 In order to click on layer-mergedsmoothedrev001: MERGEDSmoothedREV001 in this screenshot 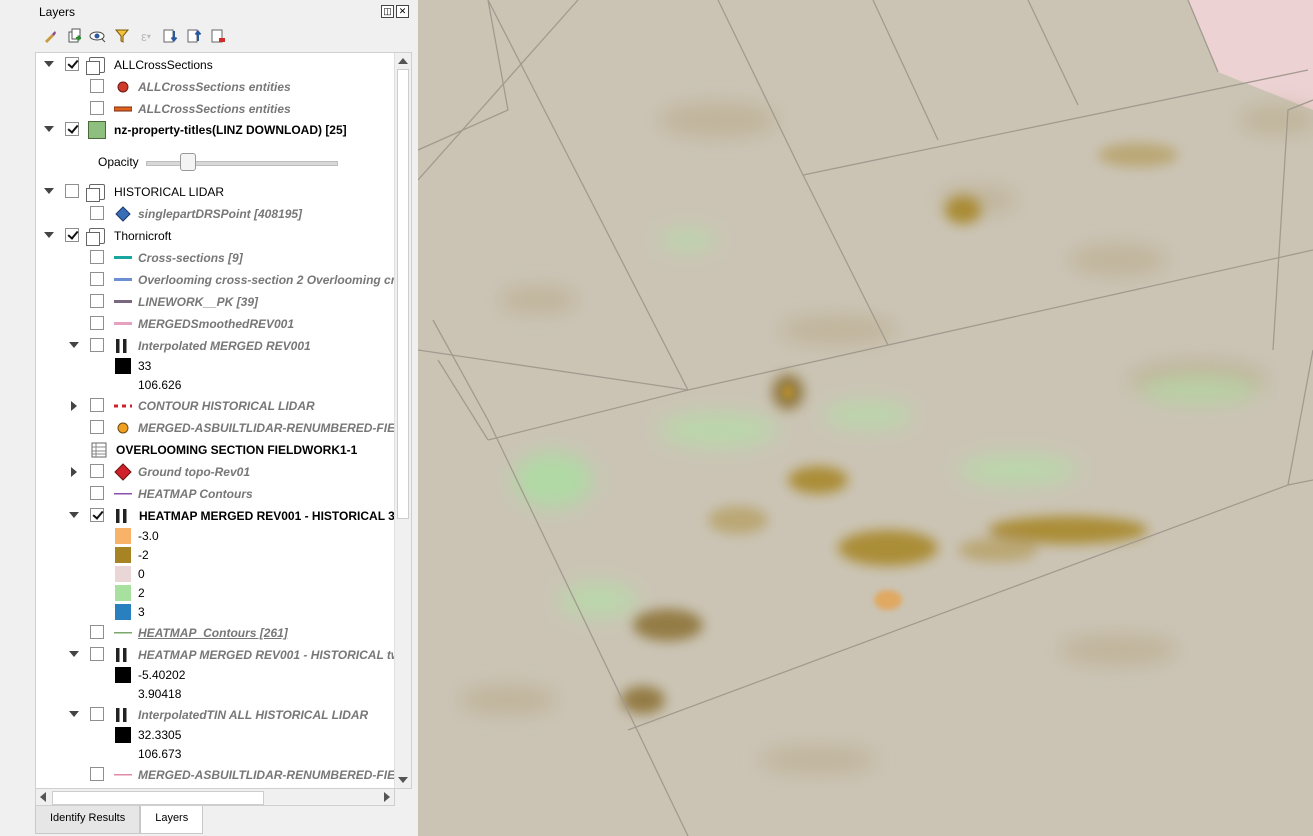, I will do `click(215, 324)`.